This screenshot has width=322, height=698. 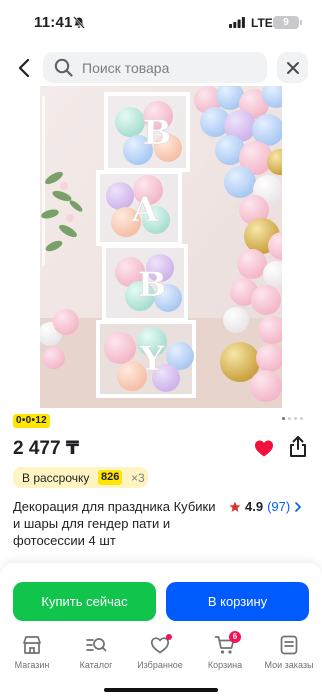 I want to click on installment-amount: 826, so click(x=110, y=477).